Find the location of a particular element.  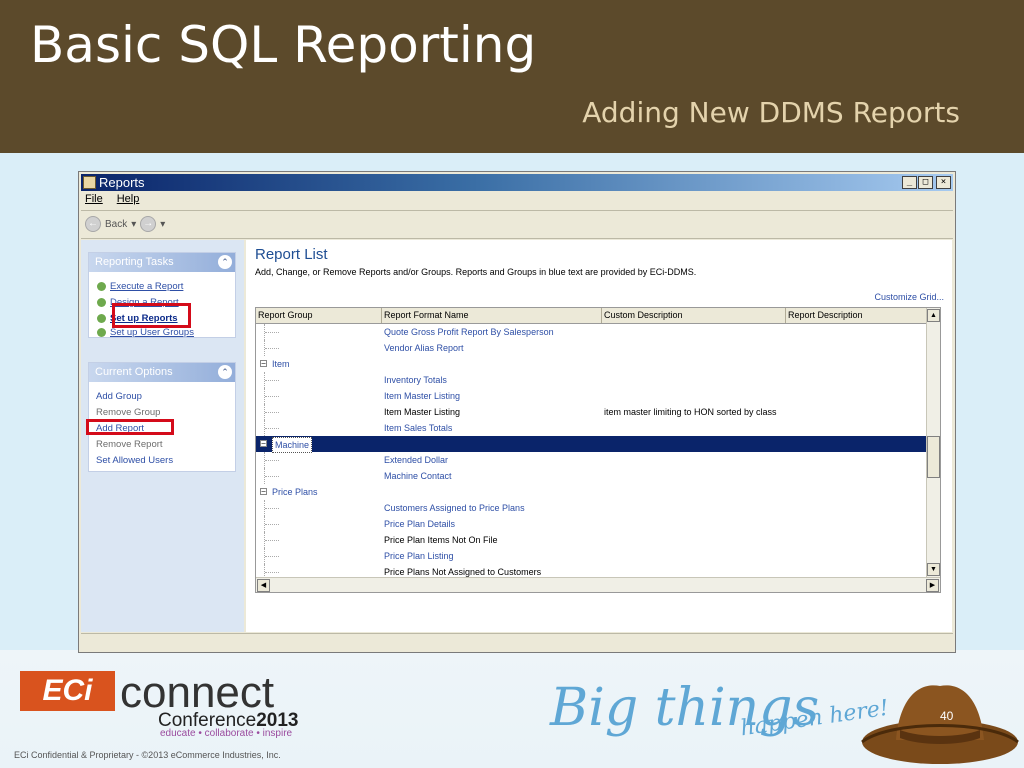

option-remove-report: Remove Report is located at coordinates (129, 444).